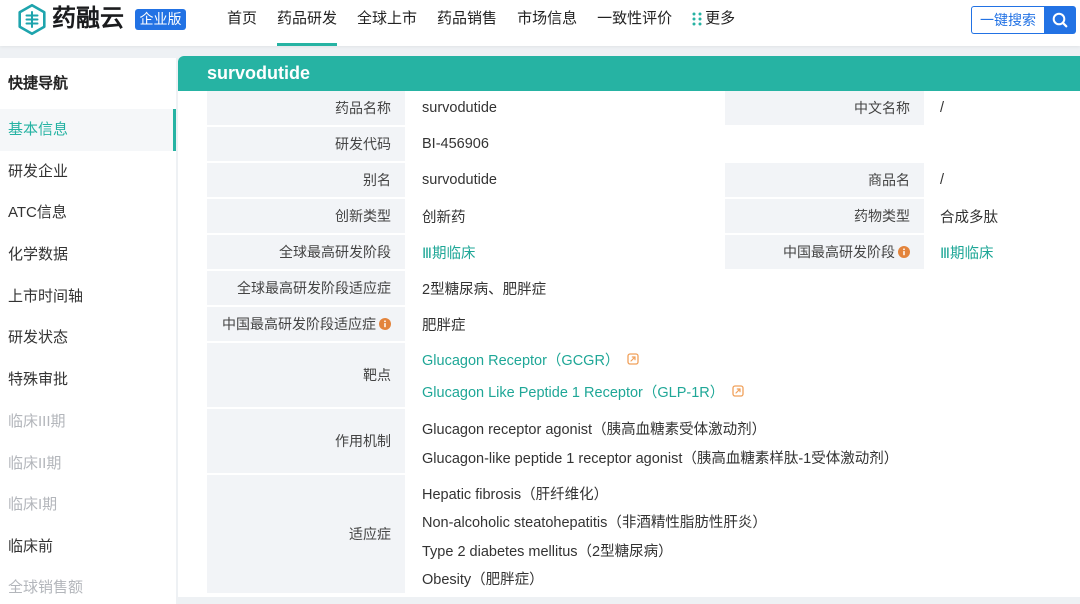 The image size is (1080, 604). I want to click on field-label-dev-code: 研发代码, so click(306, 144).